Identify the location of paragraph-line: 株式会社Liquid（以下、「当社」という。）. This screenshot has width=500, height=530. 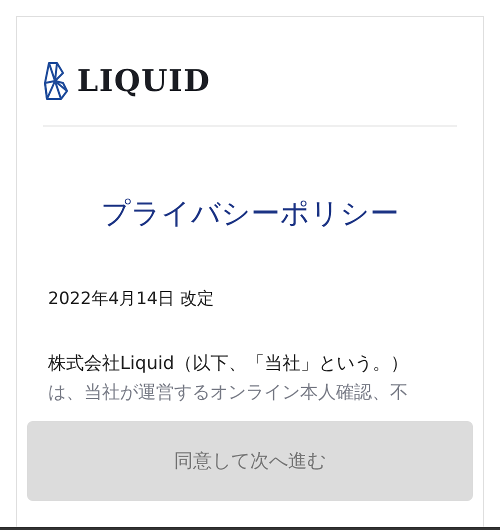
(229, 364).